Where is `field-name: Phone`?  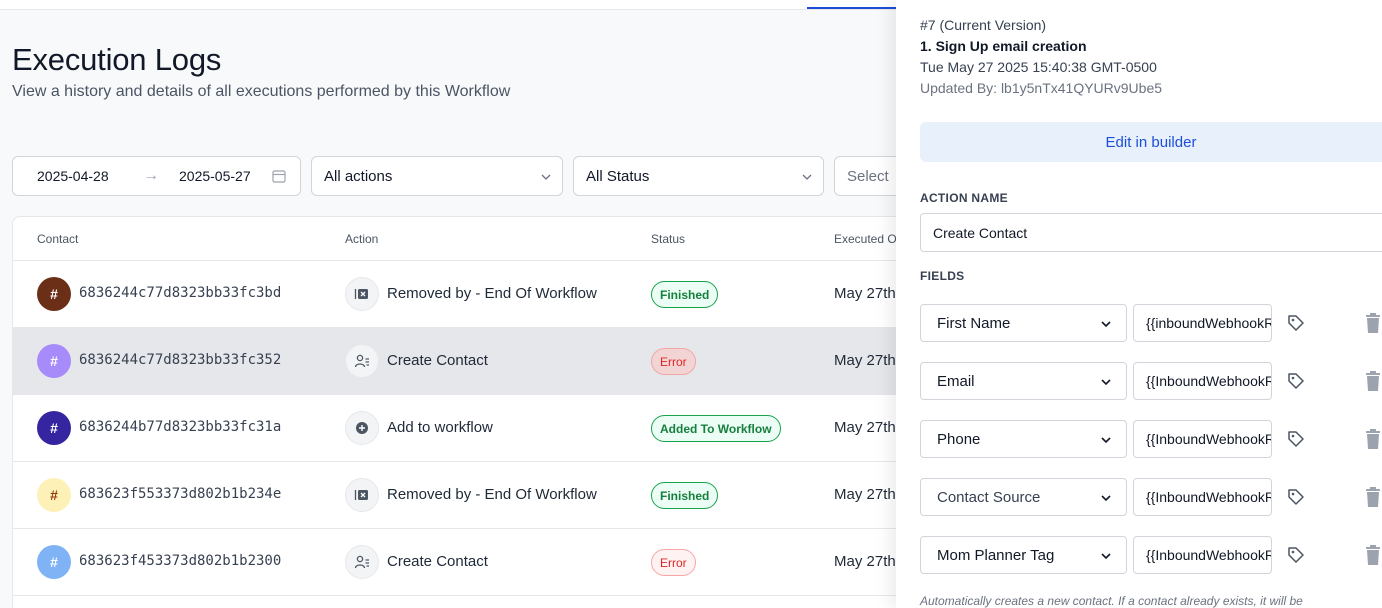 field-name: Phone is located at coordinates (959, 439).